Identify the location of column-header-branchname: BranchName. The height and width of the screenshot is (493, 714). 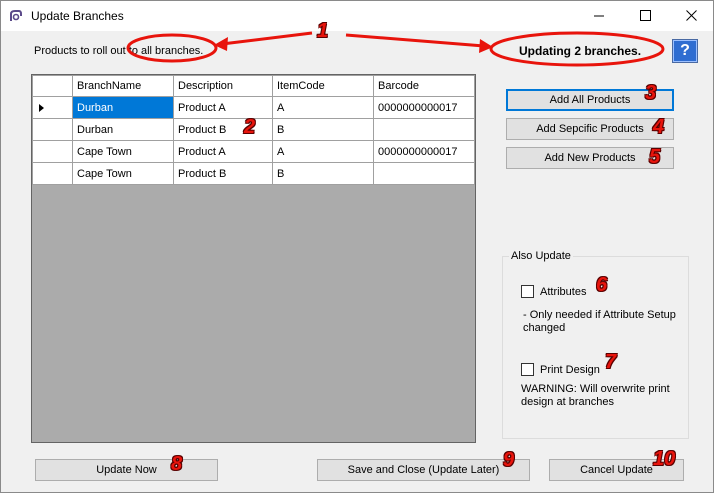
(123, 86).